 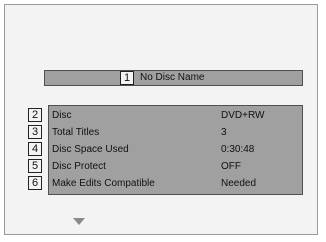 I want to click on callout-number-2: 2, so click(x=35, y=115).